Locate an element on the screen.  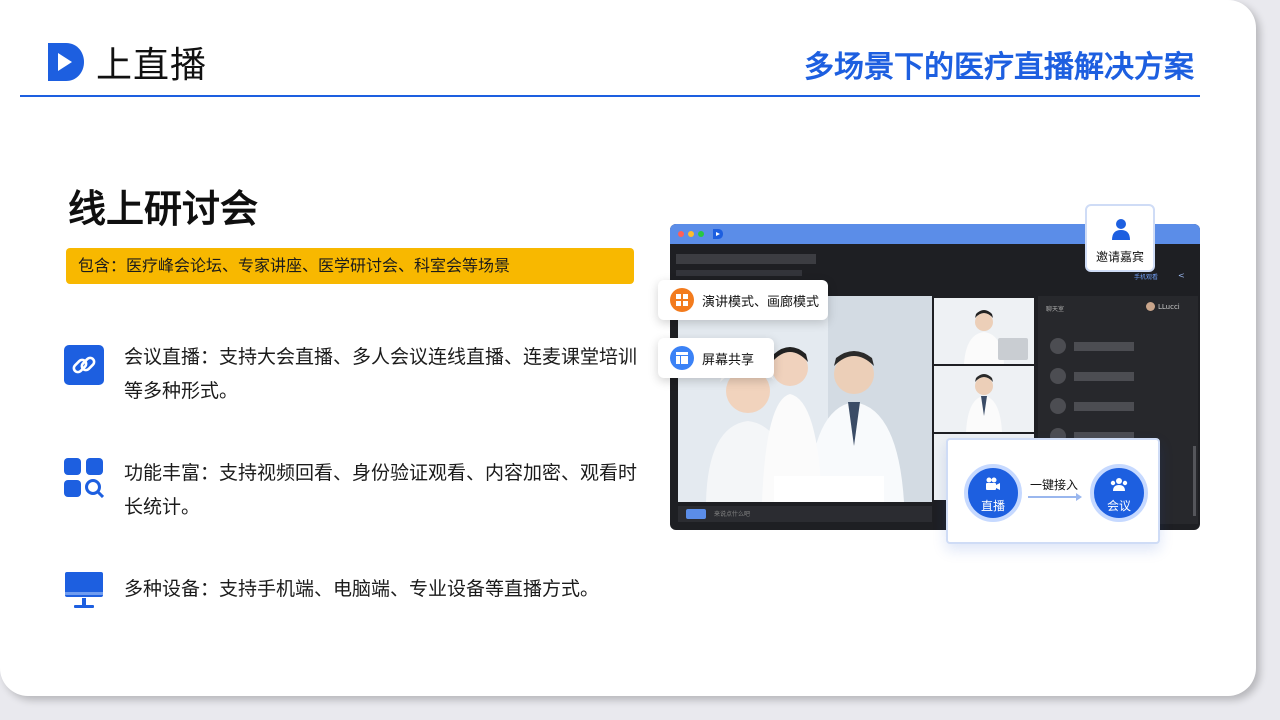
one-click-join-label: 一键接入 is located at coordinates (1054, 485).